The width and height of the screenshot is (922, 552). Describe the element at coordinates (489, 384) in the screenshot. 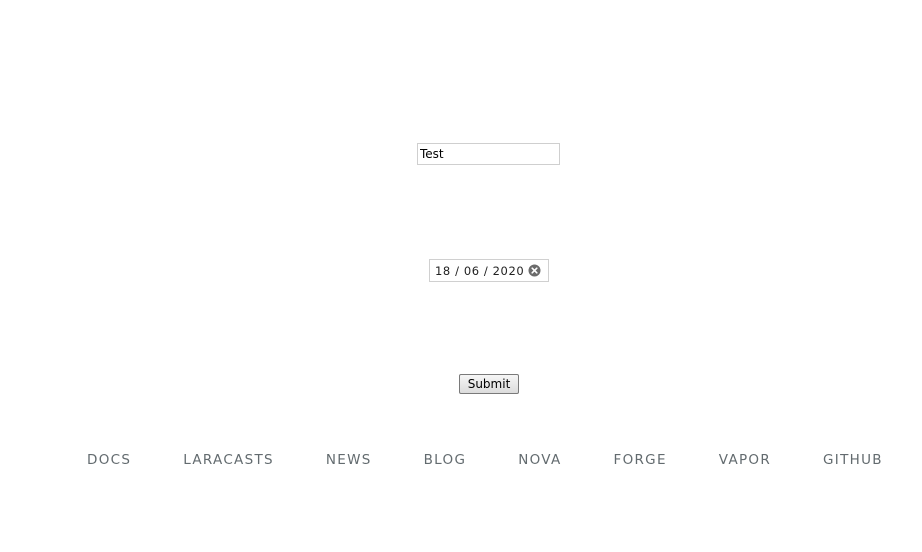

I see `submit-button: Submit` at that location.